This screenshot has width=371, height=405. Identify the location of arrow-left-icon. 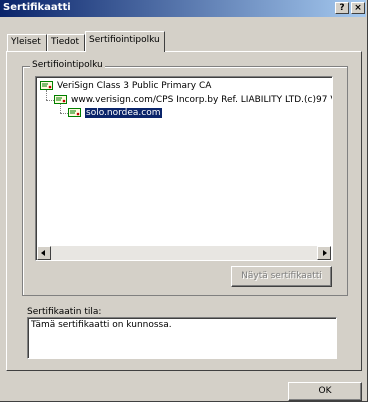
(43, 253).